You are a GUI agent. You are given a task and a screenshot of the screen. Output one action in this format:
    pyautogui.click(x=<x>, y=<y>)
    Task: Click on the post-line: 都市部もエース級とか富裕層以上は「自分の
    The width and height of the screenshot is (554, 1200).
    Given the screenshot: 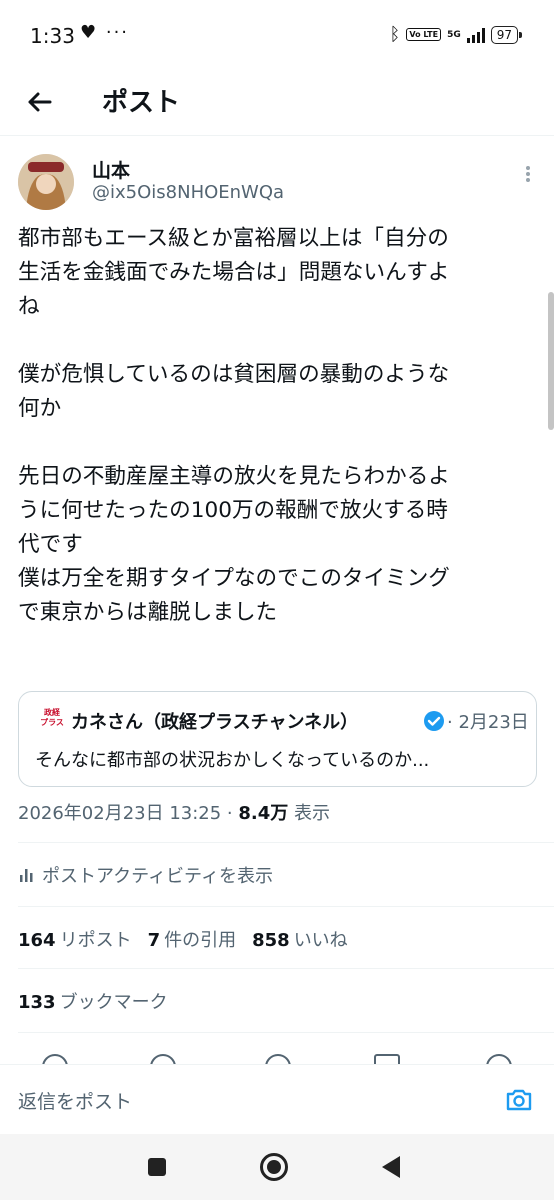 What is the action you would take?
    pyautogui.click(x=233, y=238)
    